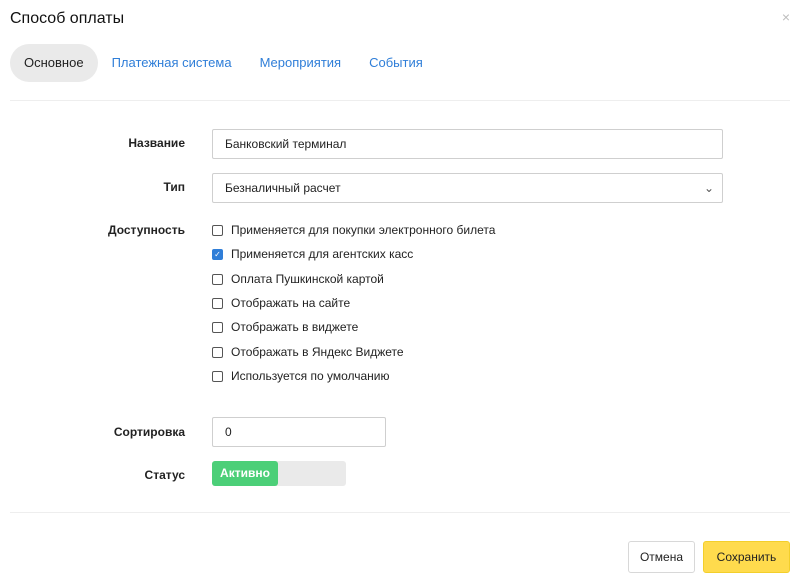 The width and height of the screenshot is (800, 583). What do you see at coordinates (164, 475) in the screenshot?
I see `status-label: Статус` at bounding box center [164, 475].